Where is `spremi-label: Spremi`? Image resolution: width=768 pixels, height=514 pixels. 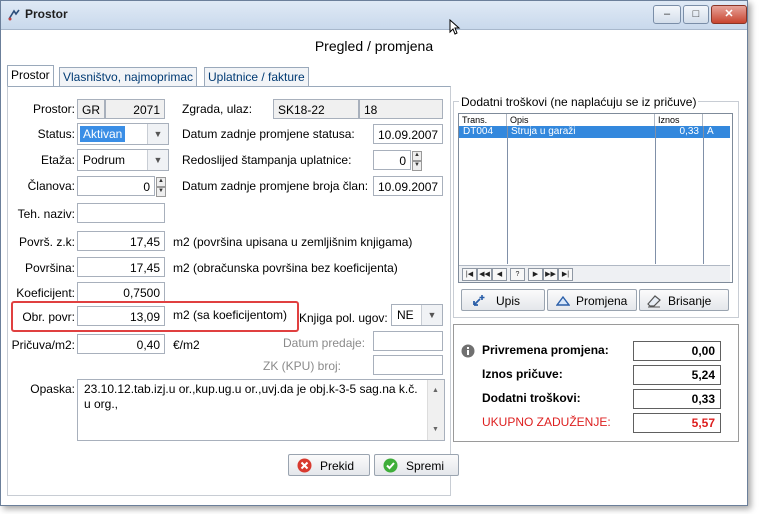 spremi-label: Spremi is located at coordinates (425, 466).